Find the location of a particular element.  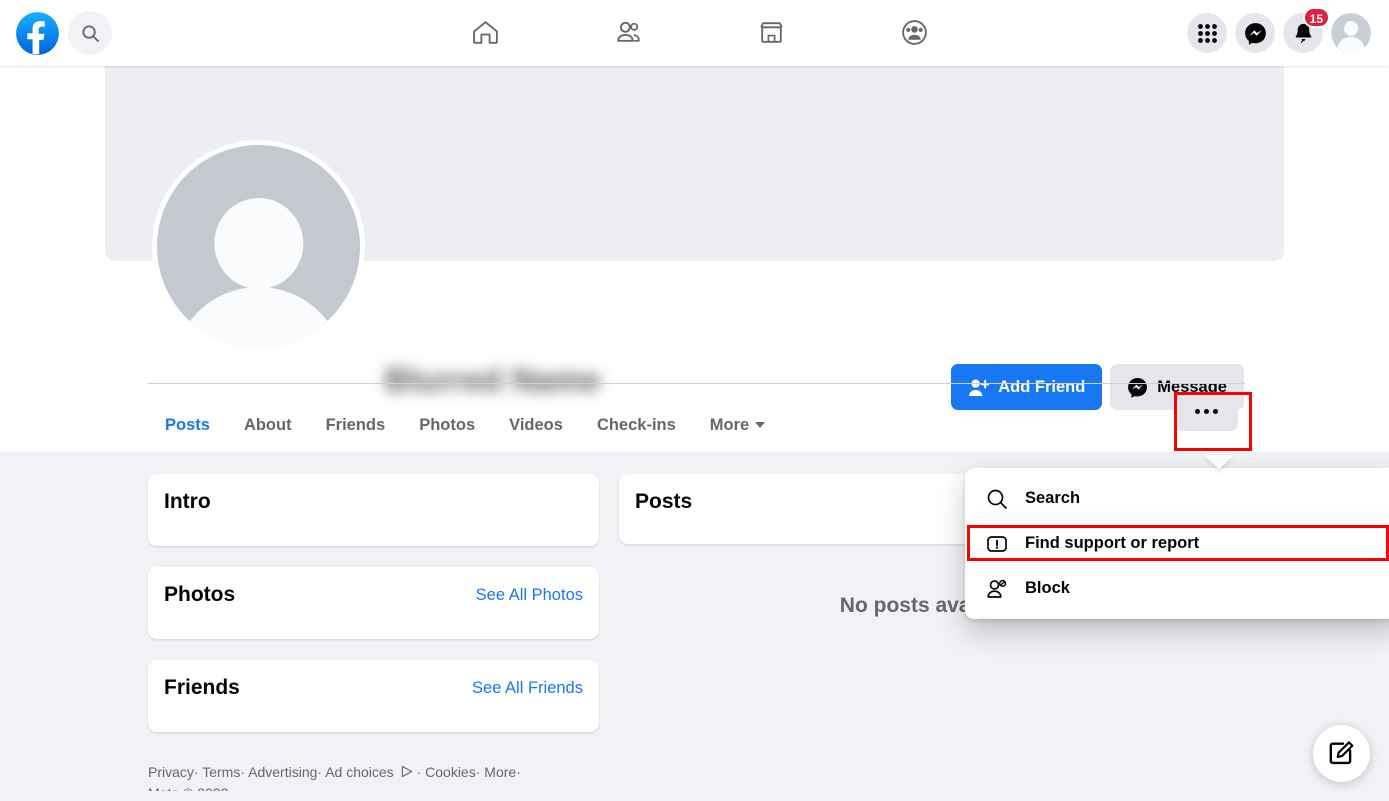

add-friend-label: Add Friend is located at coordinates (1042, 386).